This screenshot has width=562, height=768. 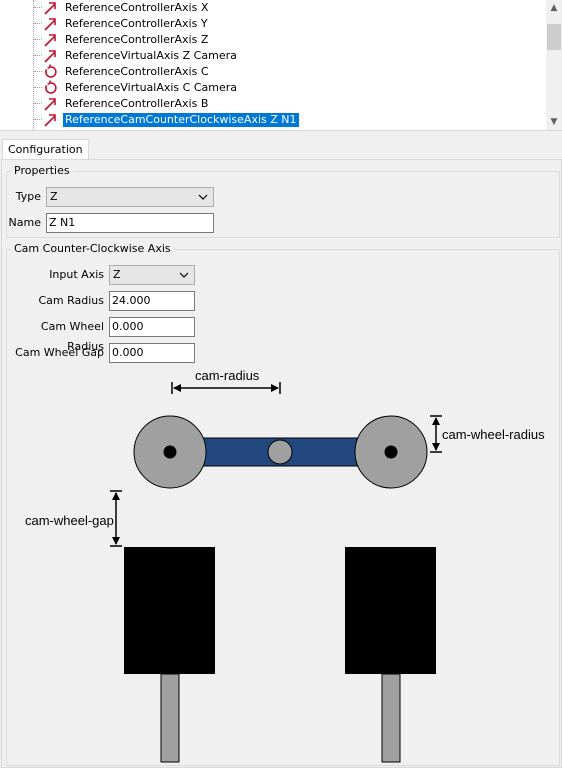 I want to click on tree-item: ReferenceControllerAxis X, so click(x=273, y=8).